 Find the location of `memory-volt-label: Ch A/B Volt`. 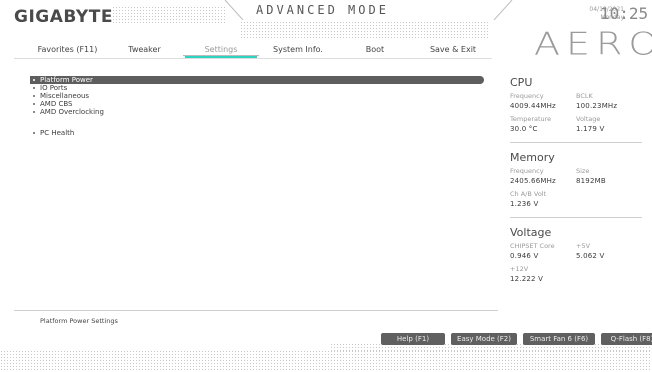

memory-volt-label: Ch A/B Volt is located at coordinates (528, 194).